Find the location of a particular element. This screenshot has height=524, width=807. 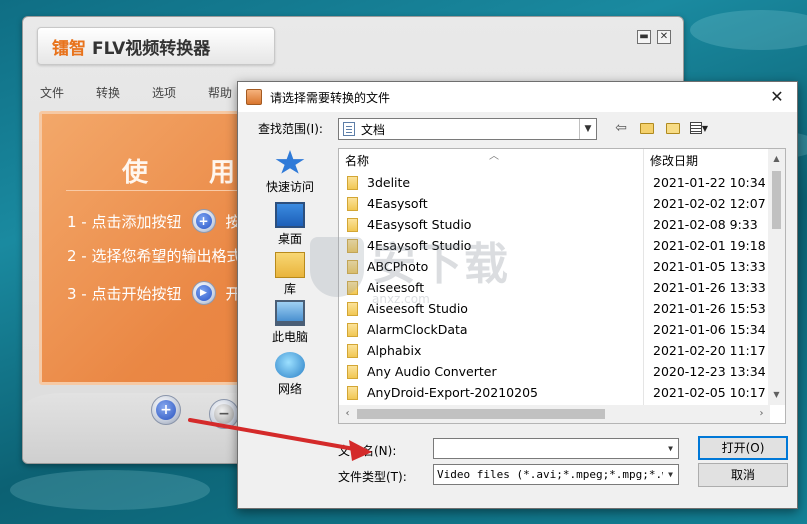

place-quick-access: 快速访问 is located at coordinates (290, 172).